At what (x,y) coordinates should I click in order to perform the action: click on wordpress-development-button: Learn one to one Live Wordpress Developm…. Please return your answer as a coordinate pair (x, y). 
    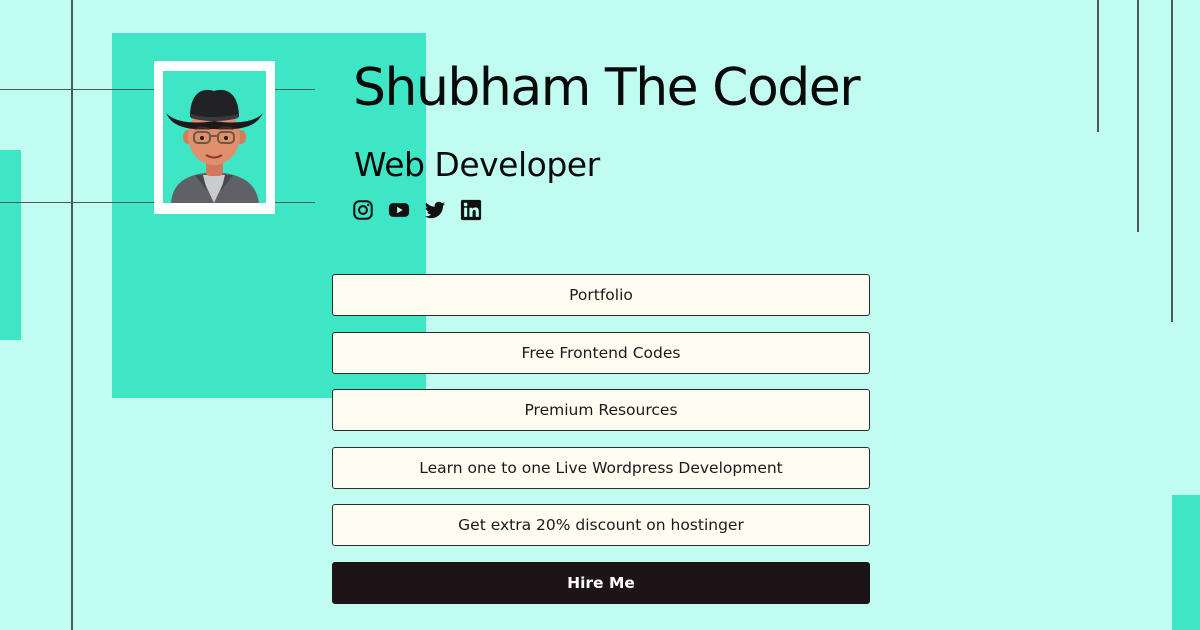
    Looking at the image, I should click on (601, 467).